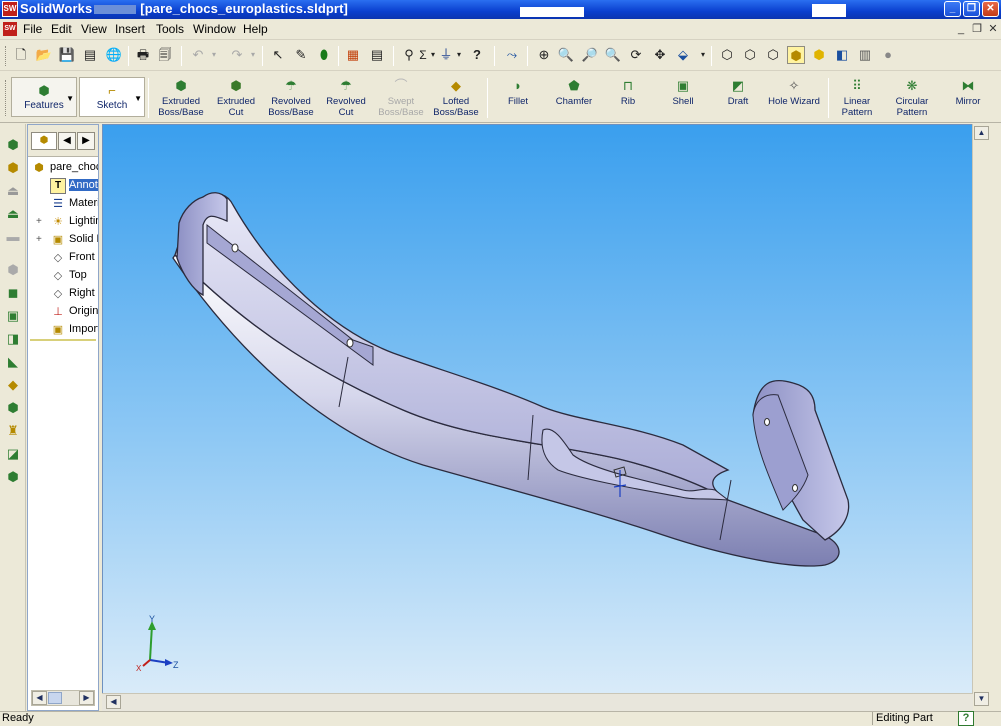 This screenshot has height=726, width=1001. Describe the element at coordinates (90, 55) in the screenshot. I see `print-preview-icon: ▤` at that location.